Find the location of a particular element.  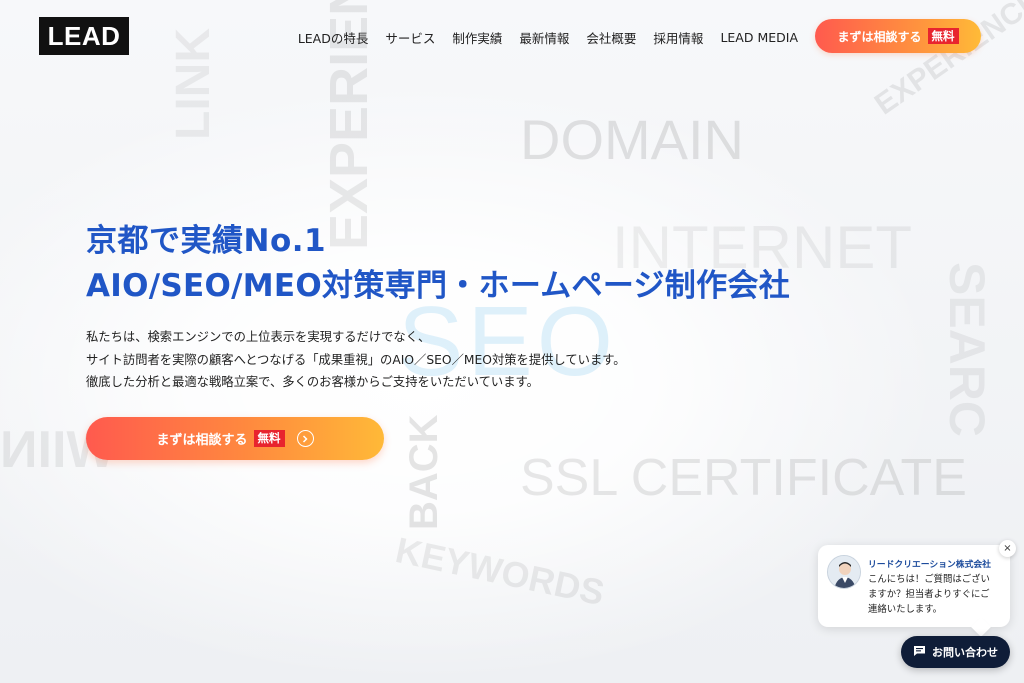

bg-word-backlinks: BACK is located at coordinates (424, 472).